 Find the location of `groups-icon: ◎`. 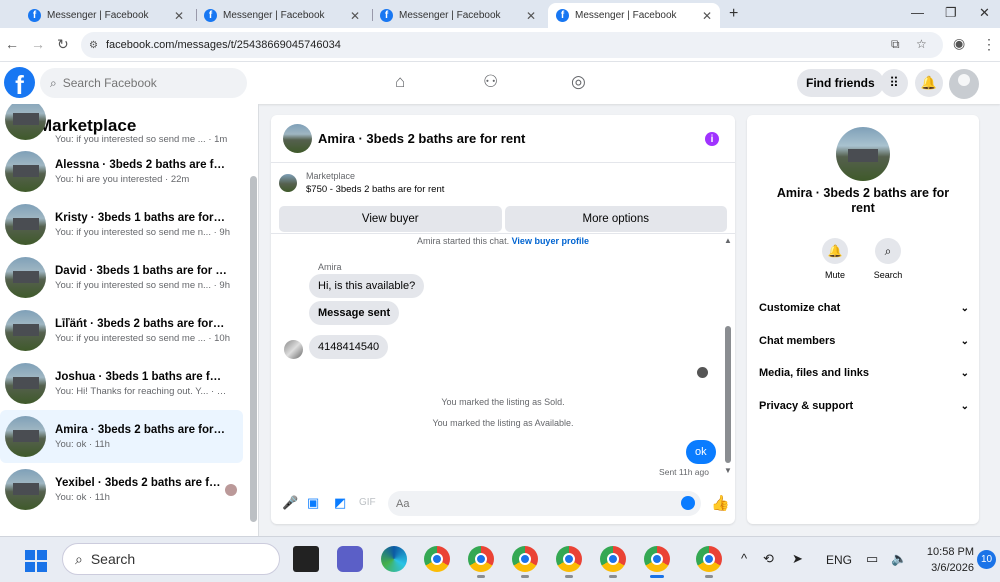

groups-icon: ◎ is located at coordinates (578, 82).